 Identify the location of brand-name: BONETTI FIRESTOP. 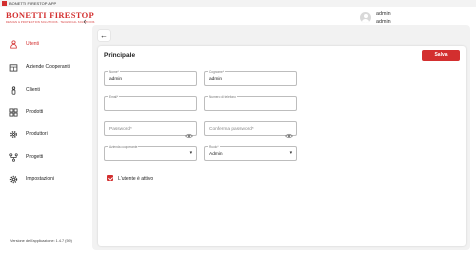
(50, 15).